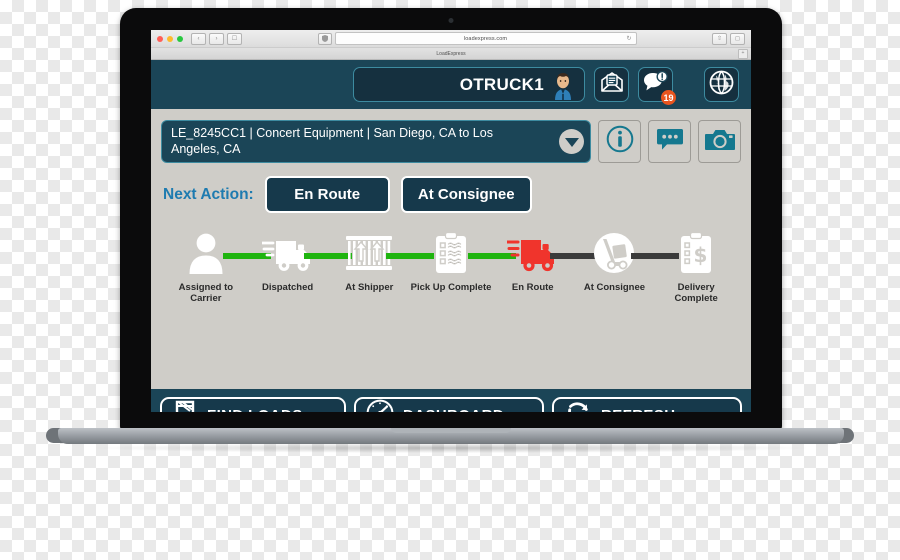 Image resolution: width=900 pixels, height=560 pixels. I want to click on next-action-en-route-button: En Route, so click(327, 194).